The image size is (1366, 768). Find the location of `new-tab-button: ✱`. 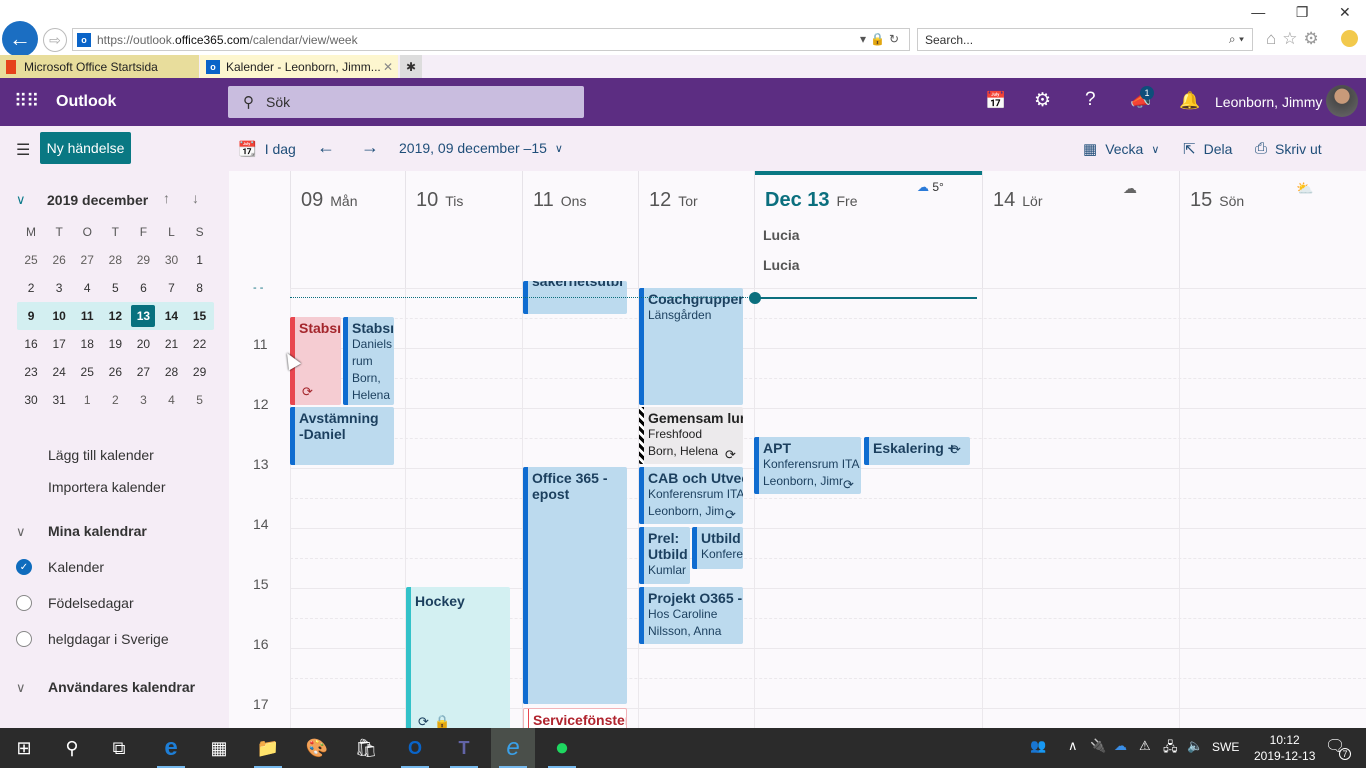

new-tab-button: ✱ is located at coordinates (411, 66).